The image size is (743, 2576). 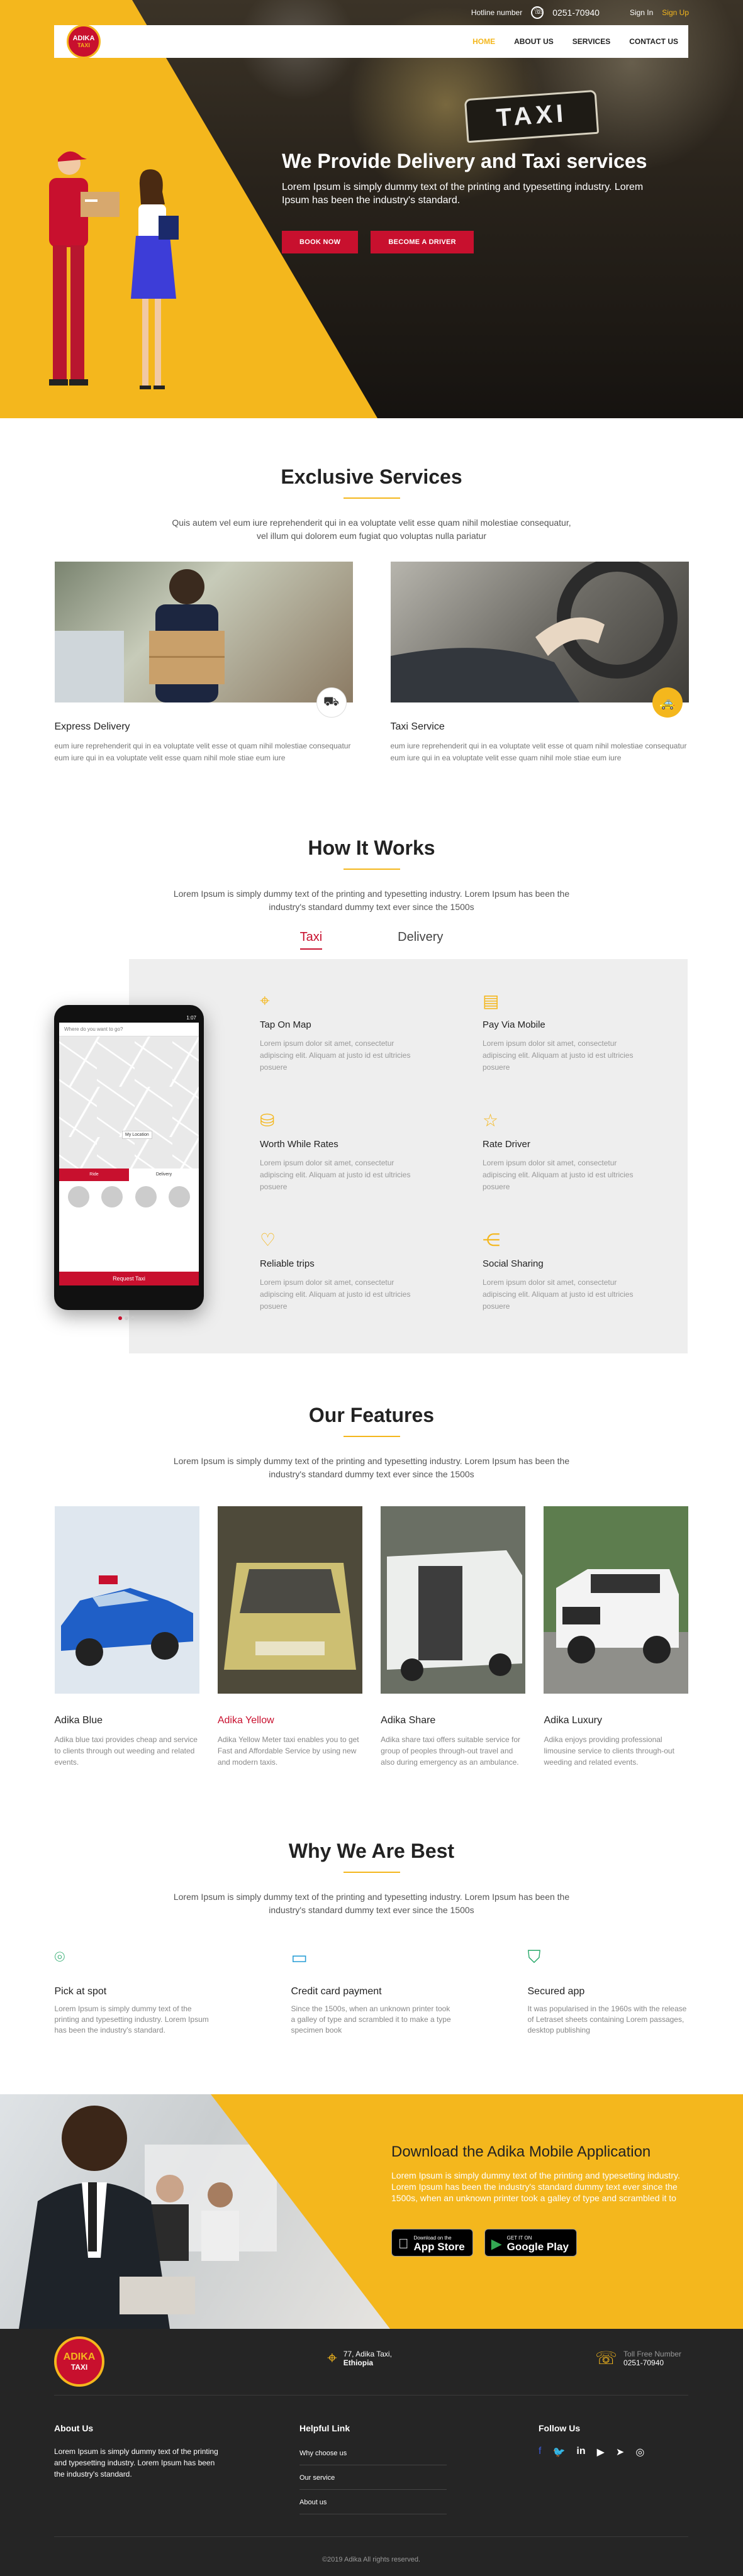 What do you see at coordinates (371, 847) in the screenshot?
I see `how-title: How It Works` at bounding box center [371, 847].